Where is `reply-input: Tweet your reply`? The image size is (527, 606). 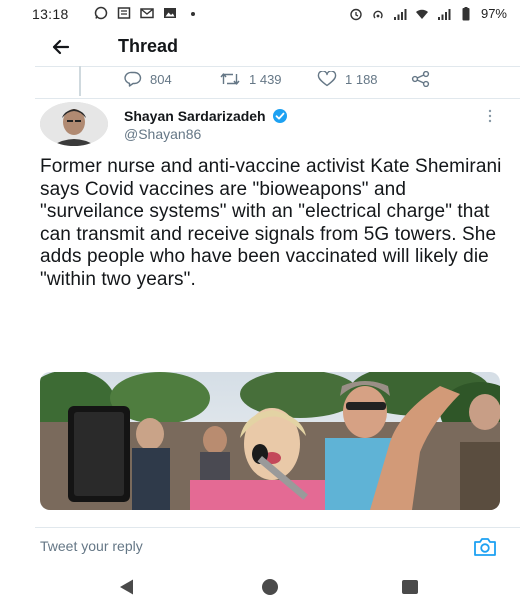 reply-input: Tweet your reply is located at coordinates (91, 546).